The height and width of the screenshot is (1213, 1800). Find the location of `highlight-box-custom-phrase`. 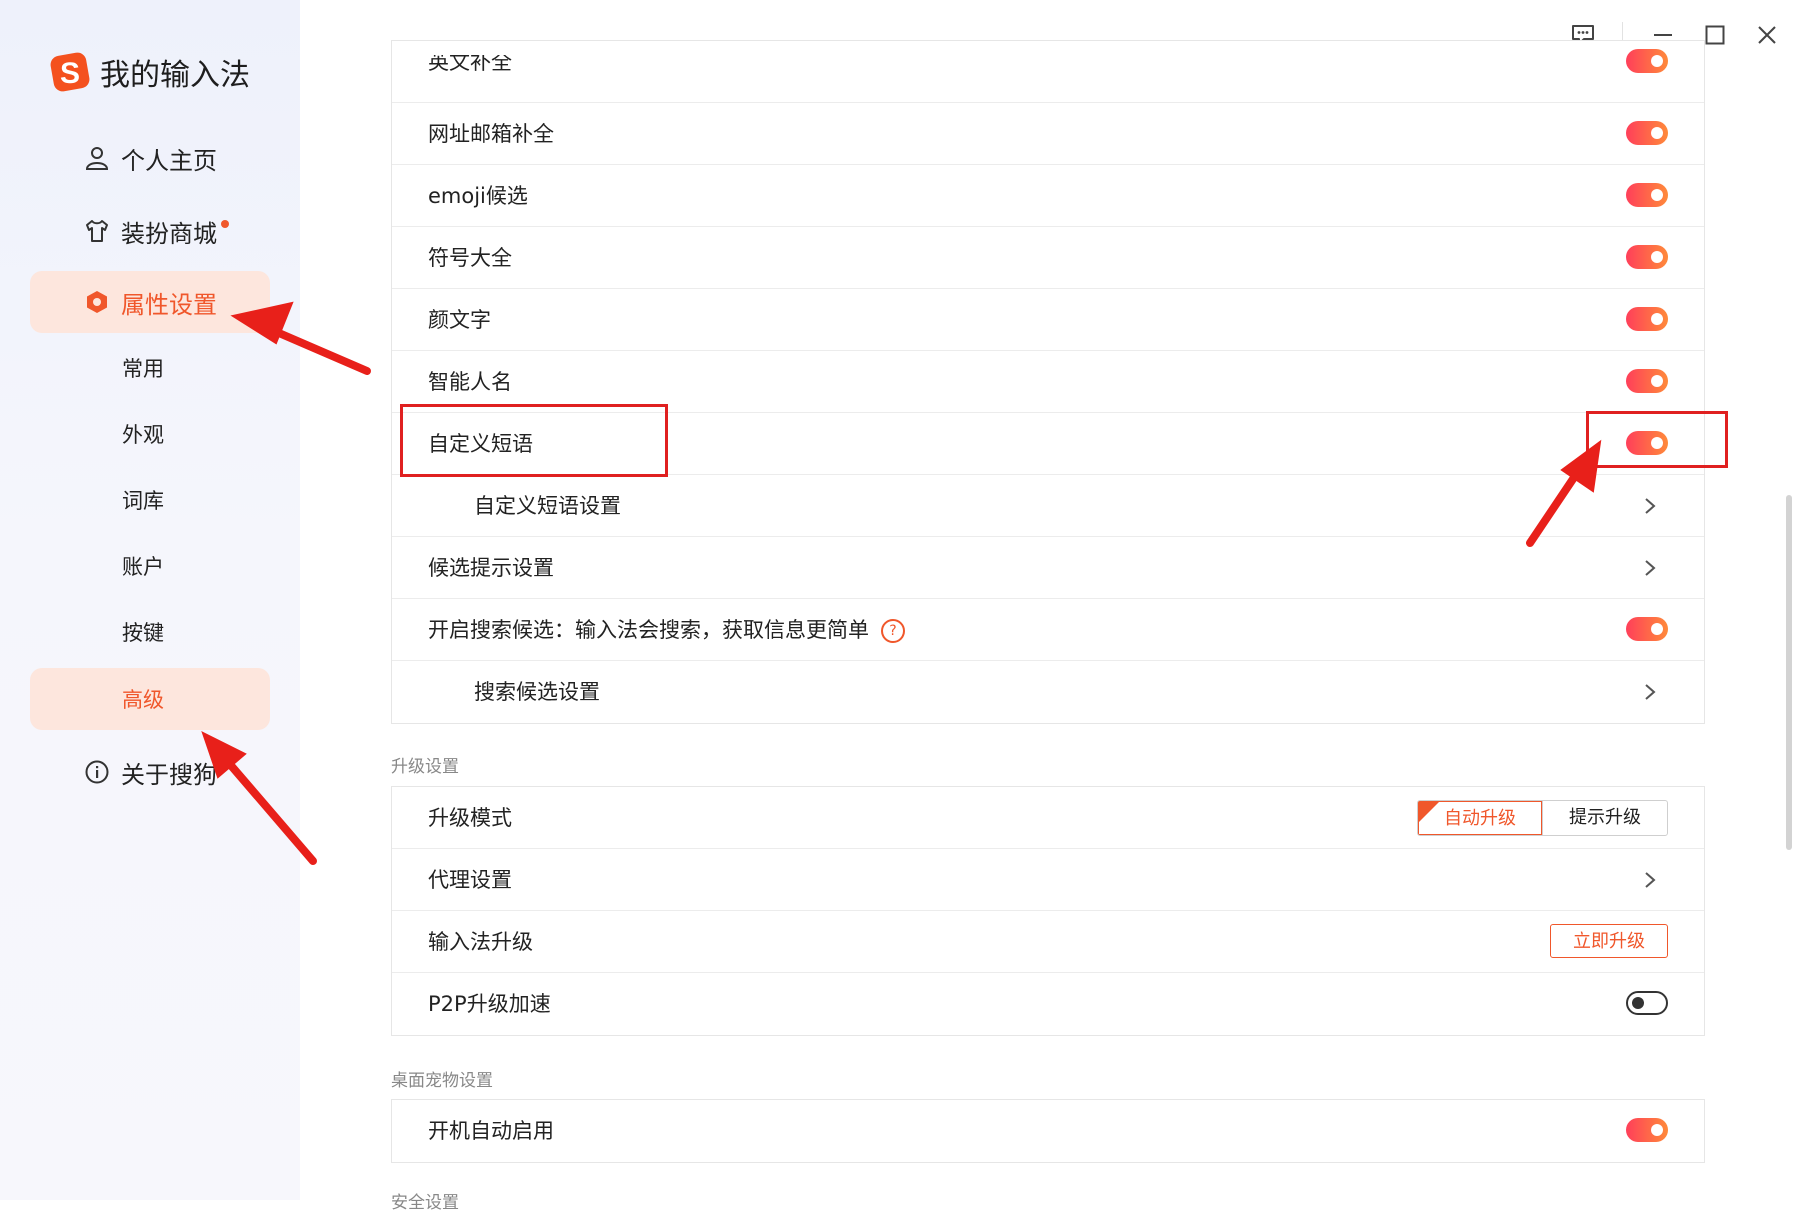

highlight-box-custom-phrase is located at coordinates (534, 440).